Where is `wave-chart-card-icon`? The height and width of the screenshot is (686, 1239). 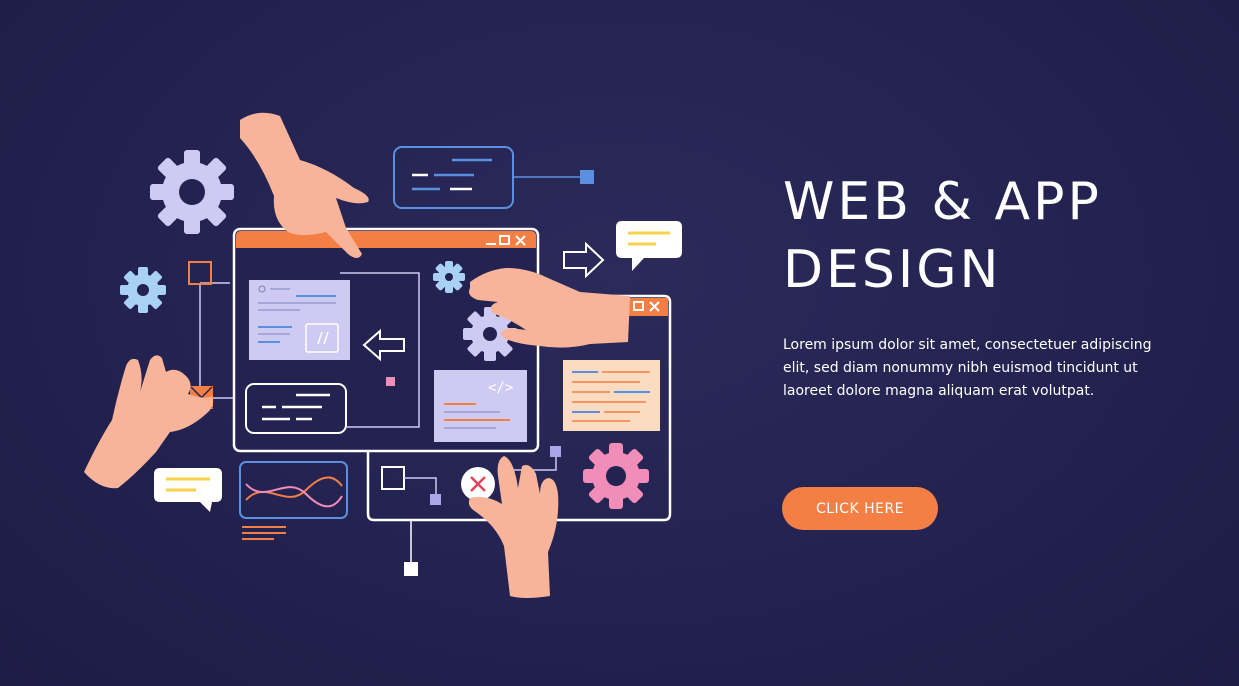
wave-chart-card-icon is located at coordinates (293, 500).